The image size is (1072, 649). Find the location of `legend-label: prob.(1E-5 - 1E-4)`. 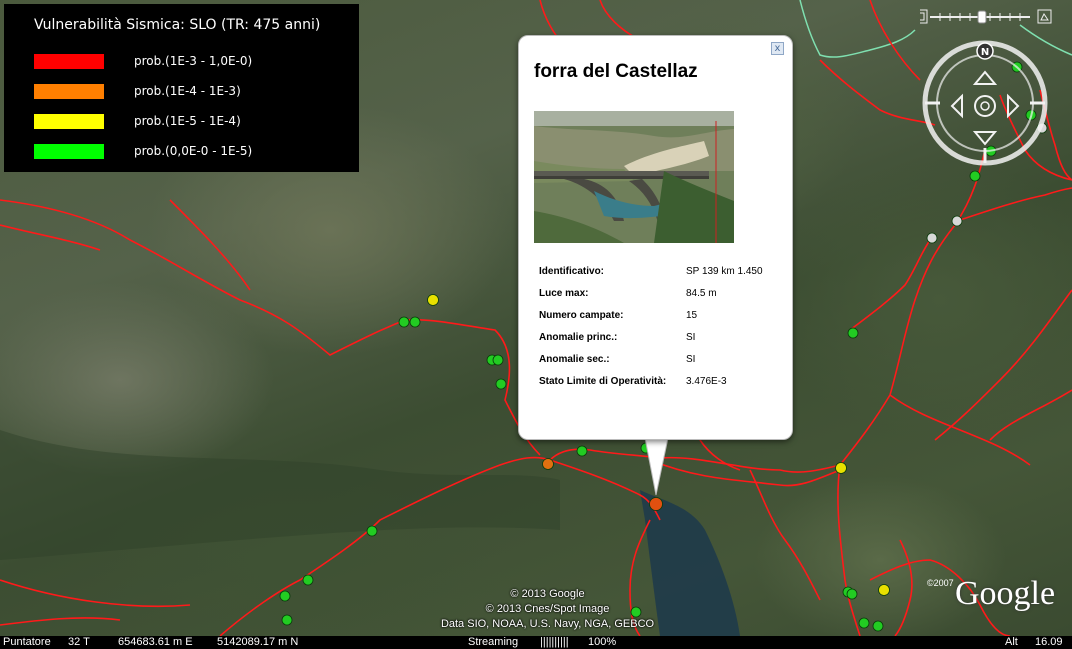

legend-label: prob.(1E-5 - 1E-4) is located at coordinates (187, 121).